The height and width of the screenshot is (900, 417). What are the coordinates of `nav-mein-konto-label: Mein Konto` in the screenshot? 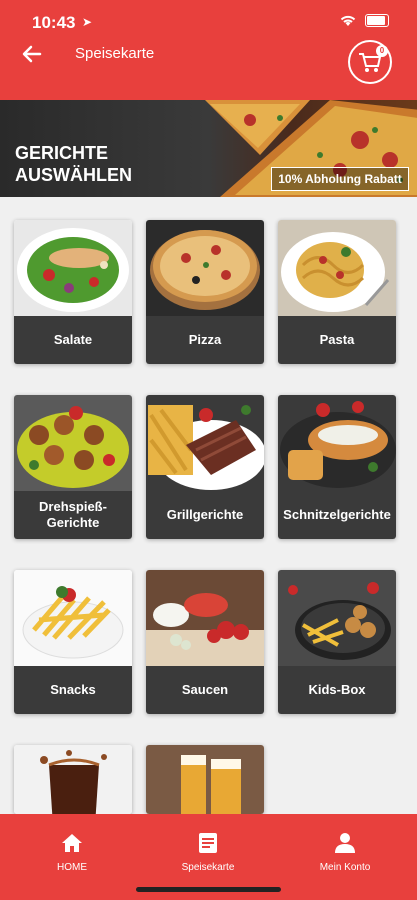 It's located at (345, 867).